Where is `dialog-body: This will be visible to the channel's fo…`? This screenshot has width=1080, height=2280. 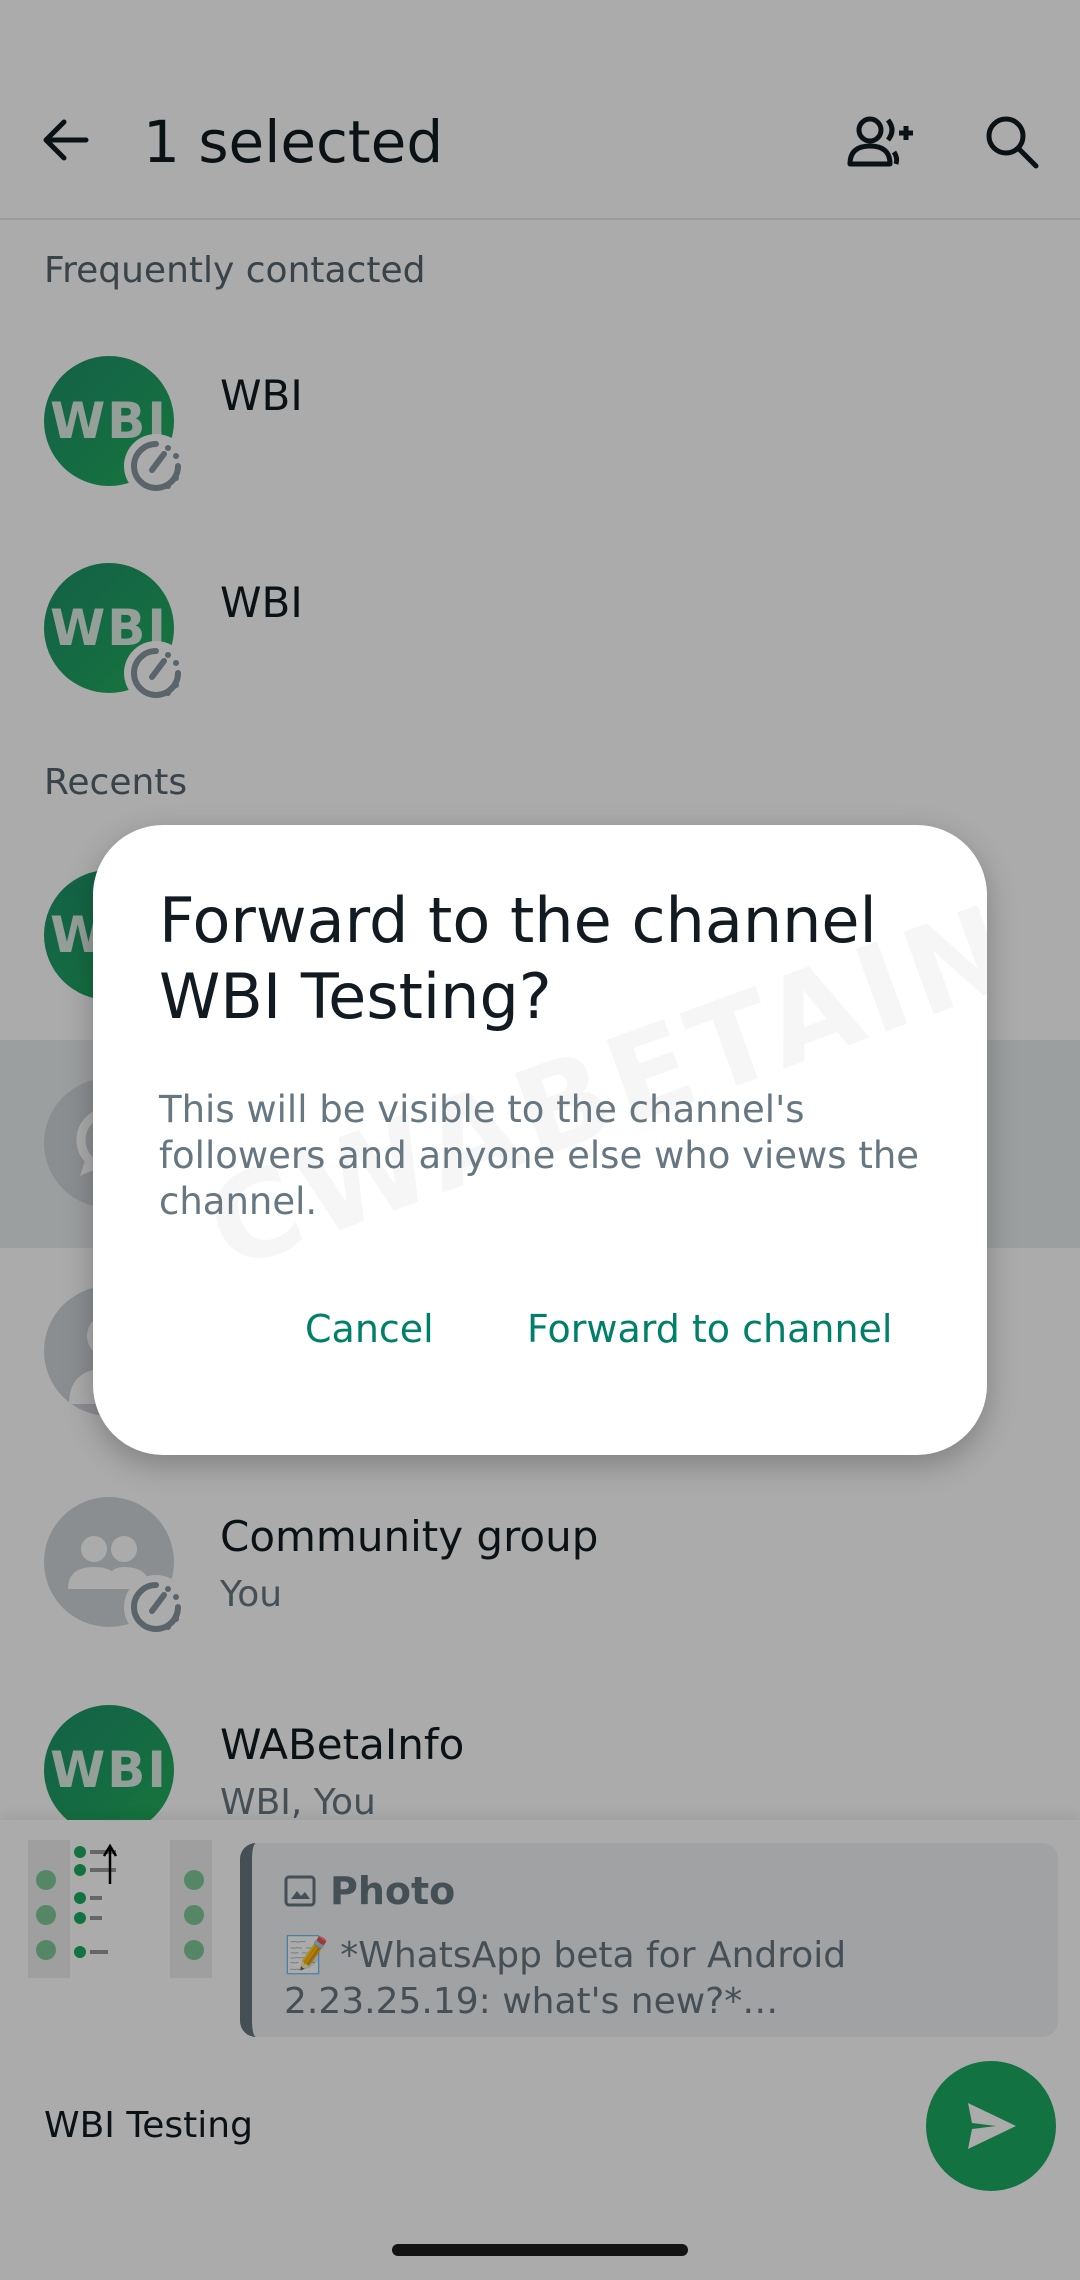 dialog-body: This will be visible to the channel's fo… is located at coordinates (539, 1155).